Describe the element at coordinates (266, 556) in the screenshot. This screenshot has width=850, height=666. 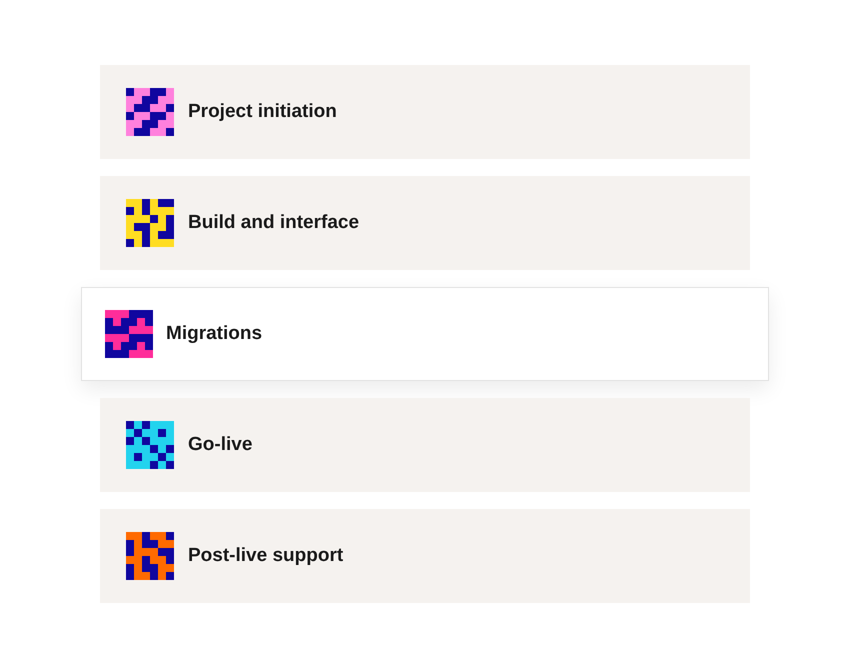
I see `stage-title: Post-live support` at that location.